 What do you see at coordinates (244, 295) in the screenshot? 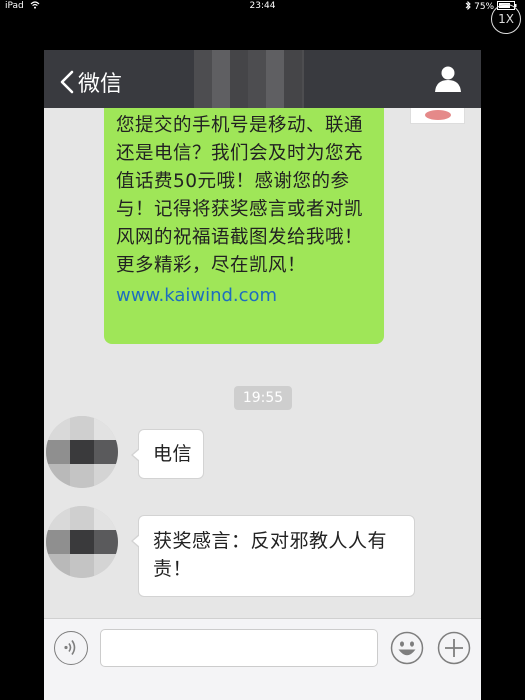
I see `message-link: www.kaiwind.com` at bounding box center [244, 295].